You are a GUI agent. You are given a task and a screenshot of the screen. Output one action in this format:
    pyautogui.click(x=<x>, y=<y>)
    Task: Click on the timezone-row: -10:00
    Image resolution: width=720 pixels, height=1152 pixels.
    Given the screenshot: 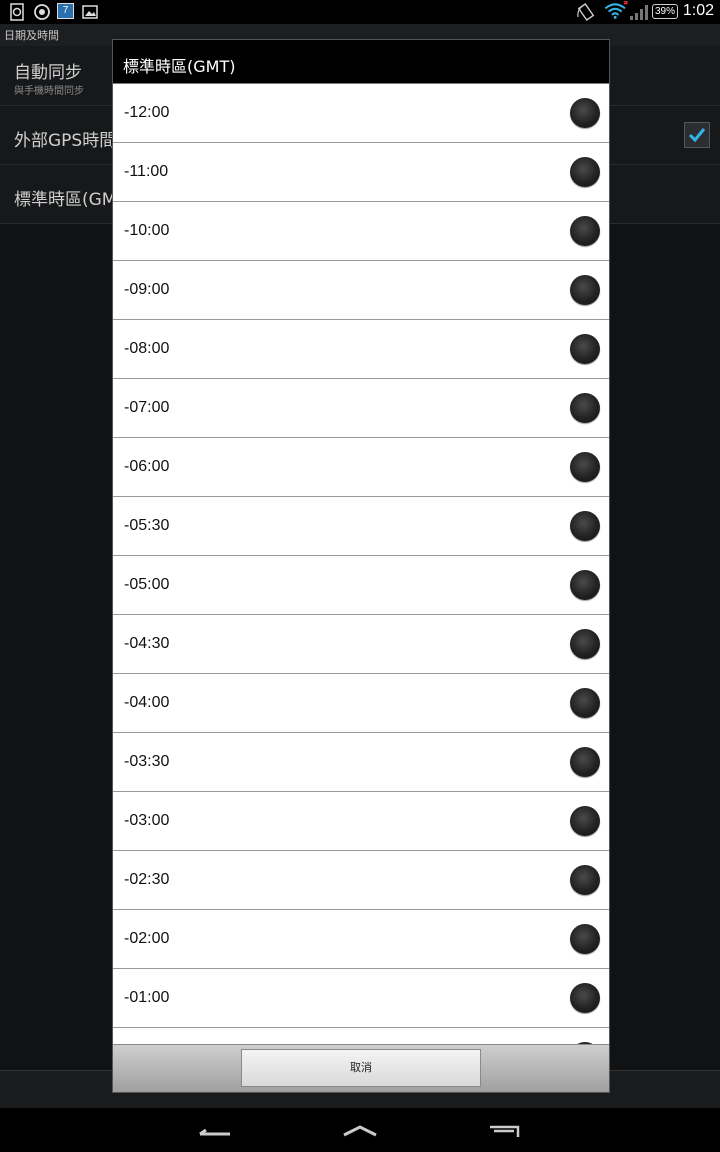 What is the action you would take?
    pyautogui.click(x=361, y=231)
    